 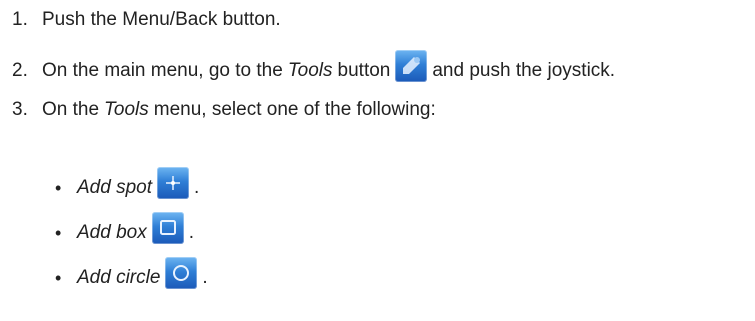 I want to click on option-text: Add circle ., so click(x=142, y=273).